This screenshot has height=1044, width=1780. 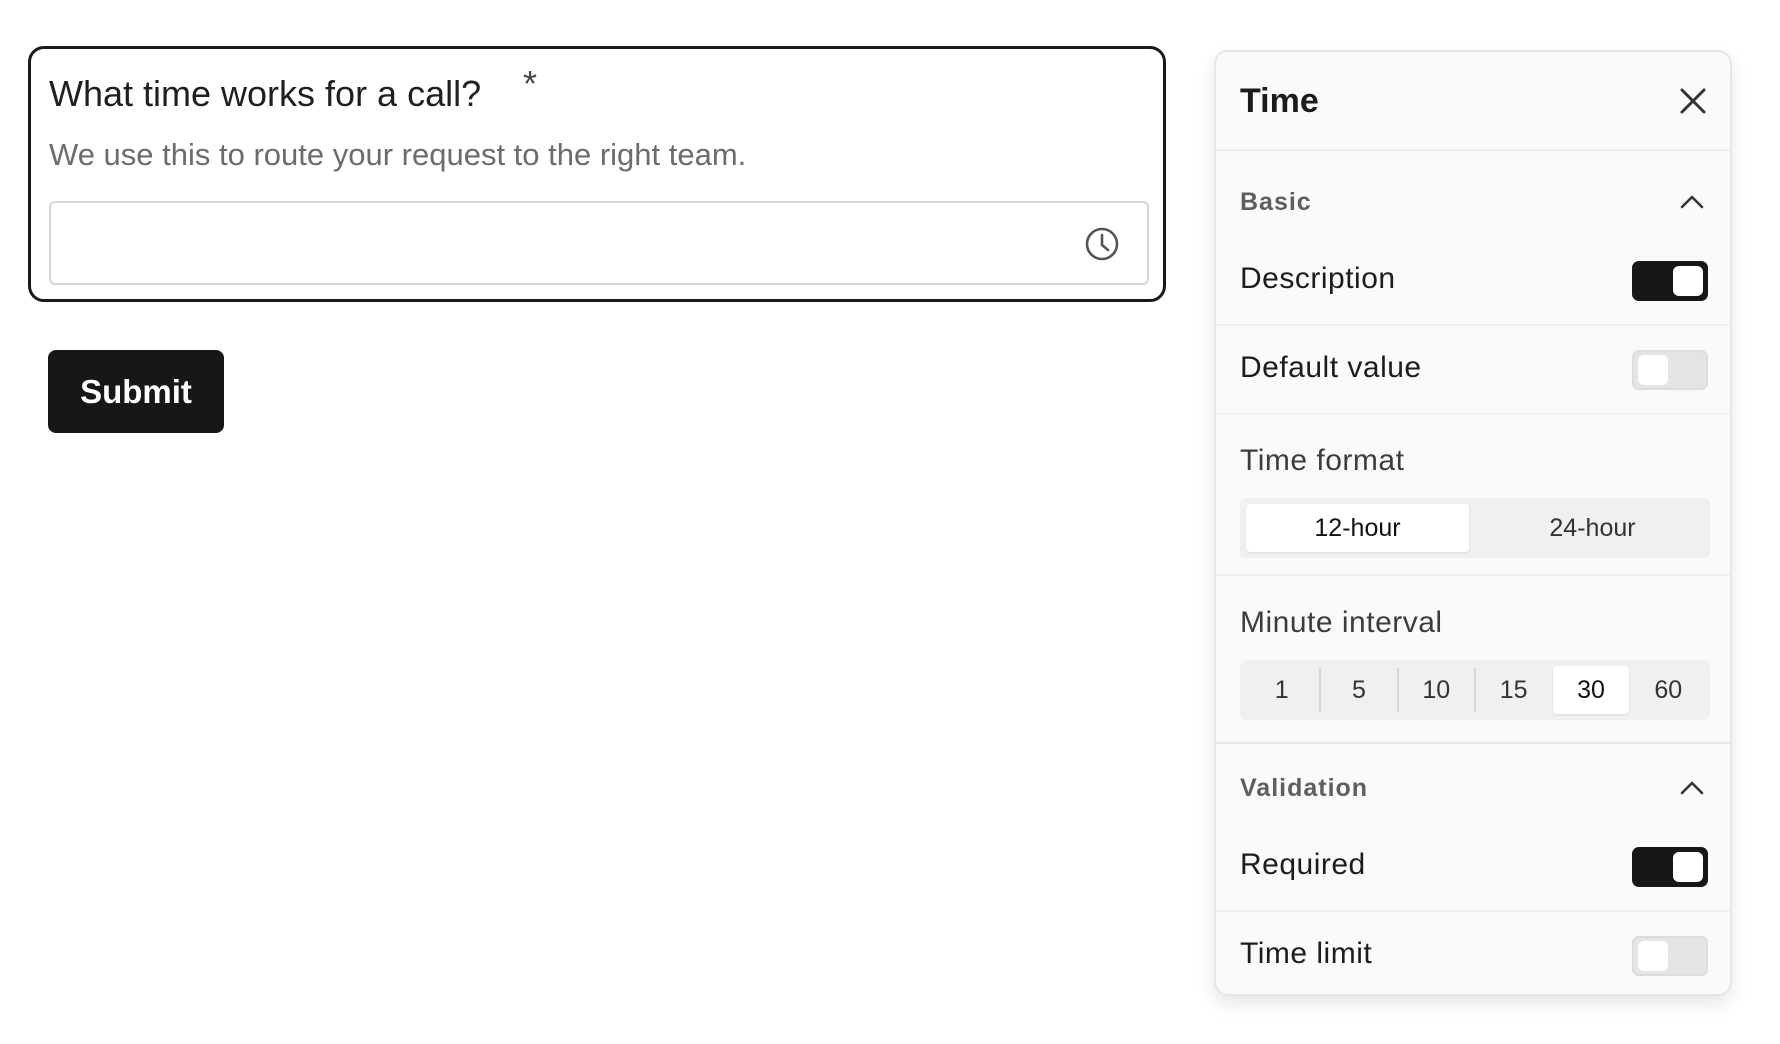 I want to click on time-format-setting: Time format 12-hour 24-hour, so click(x=1473, y=495).